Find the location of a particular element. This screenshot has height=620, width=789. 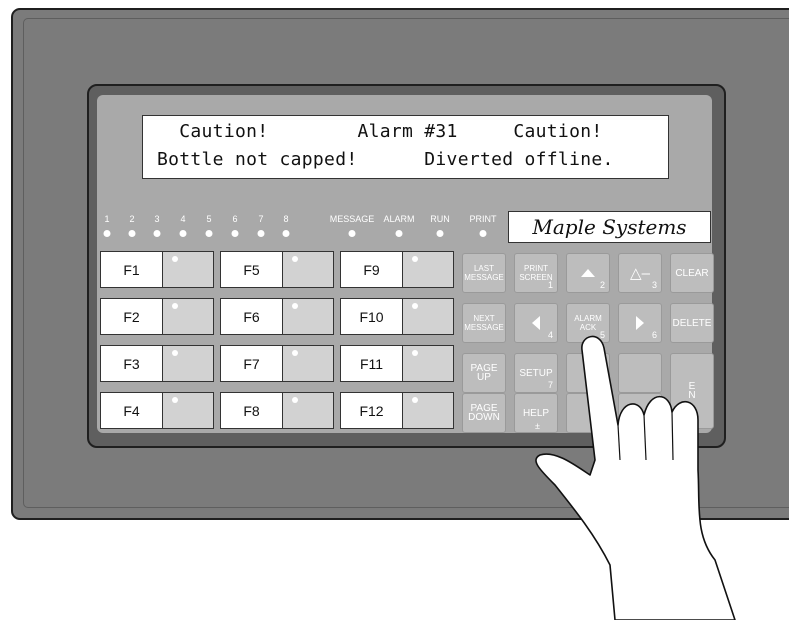

triangle-minus-key: △– 3 is located at coordinates (640, 273).